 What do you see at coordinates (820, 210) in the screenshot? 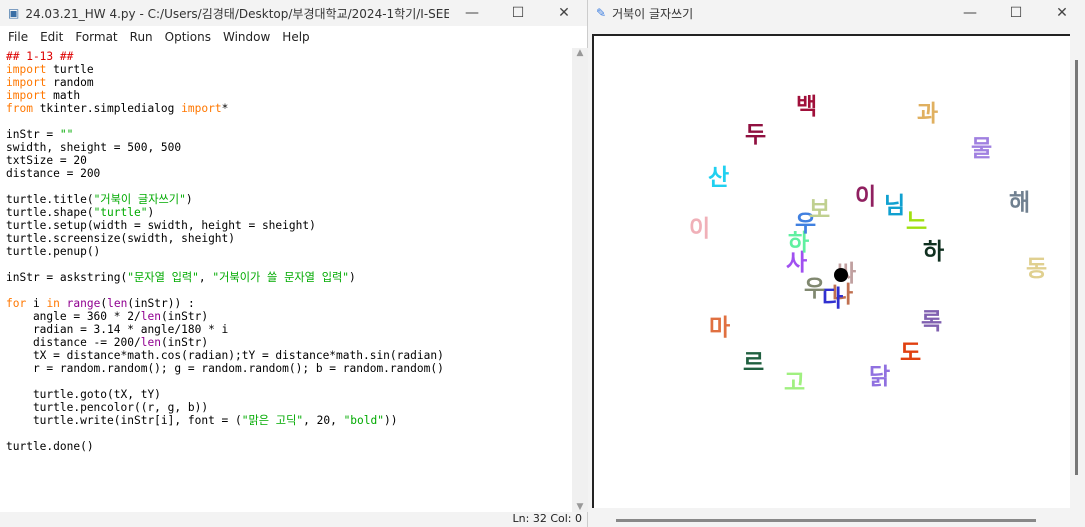
I see `turtle-char: 보` at bounding box center [820, 210].